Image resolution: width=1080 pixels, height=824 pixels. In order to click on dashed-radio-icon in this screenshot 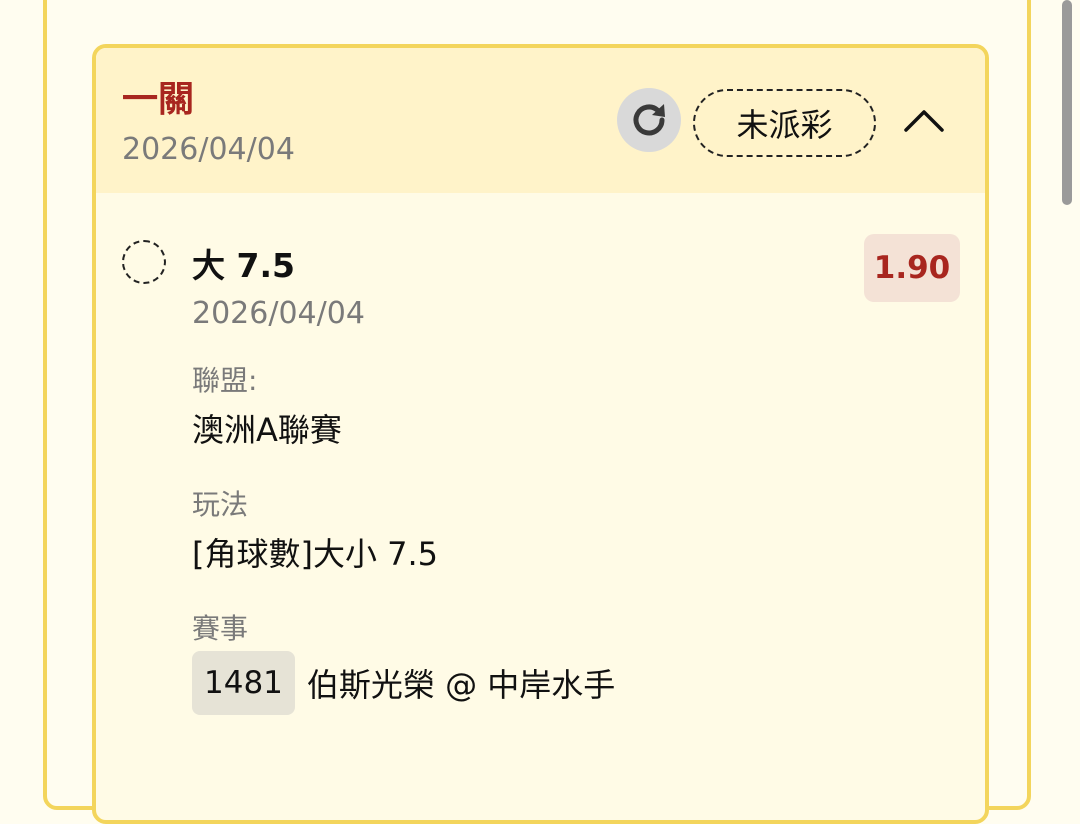, I will do `click(144, 262)`.